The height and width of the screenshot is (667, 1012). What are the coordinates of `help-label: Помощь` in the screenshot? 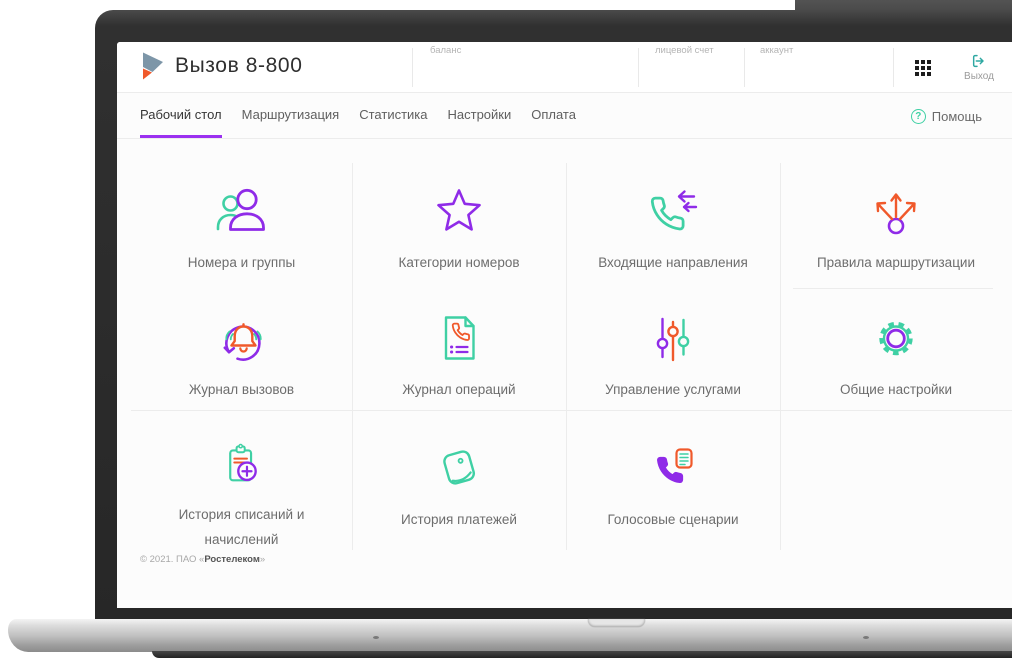 It's located at (956, 116).